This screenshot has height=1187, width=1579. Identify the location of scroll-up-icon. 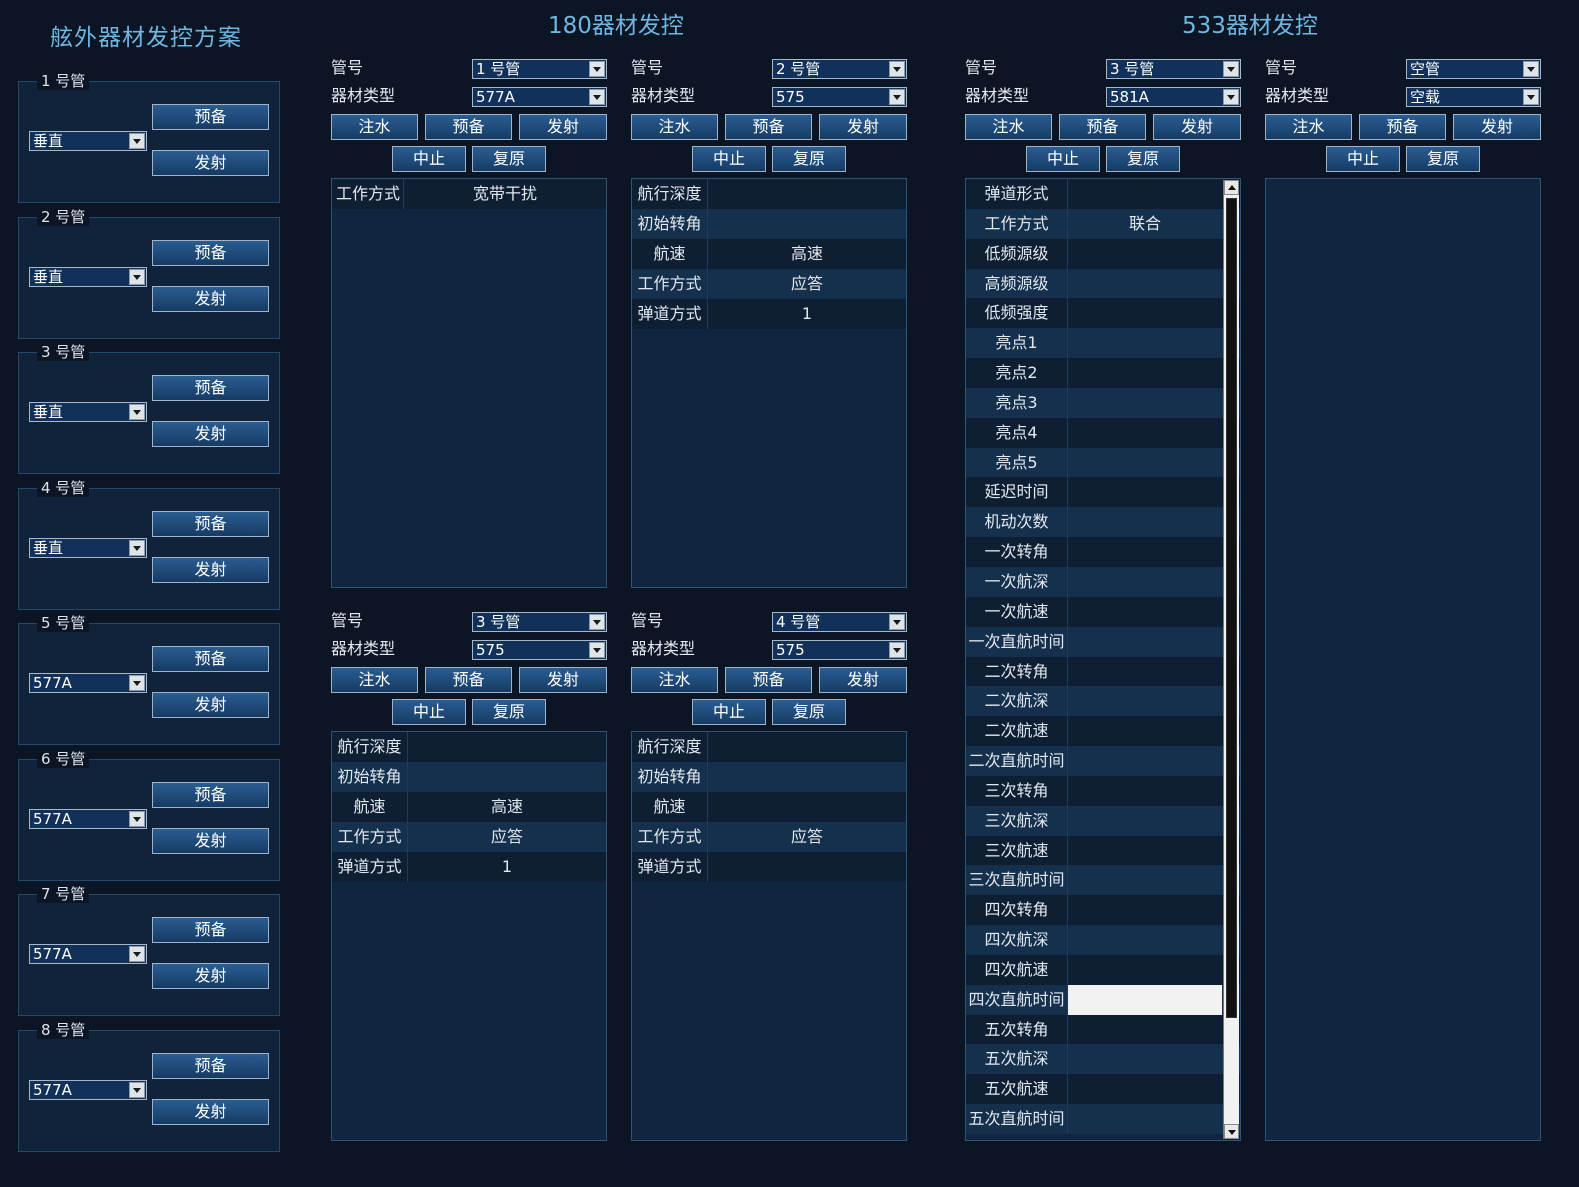
(1231, 187).